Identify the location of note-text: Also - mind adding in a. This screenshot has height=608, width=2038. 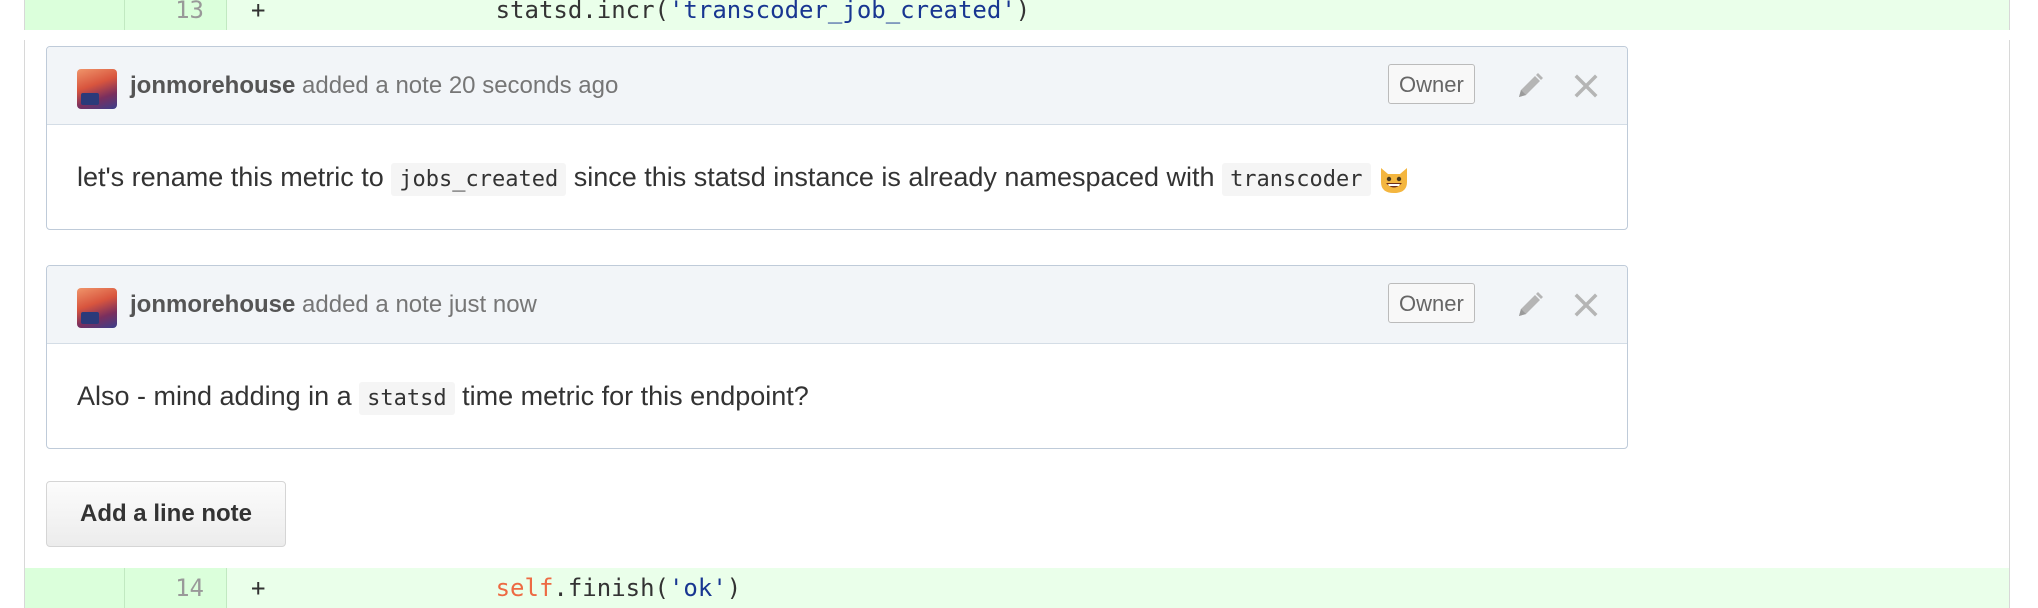
(218, 396).